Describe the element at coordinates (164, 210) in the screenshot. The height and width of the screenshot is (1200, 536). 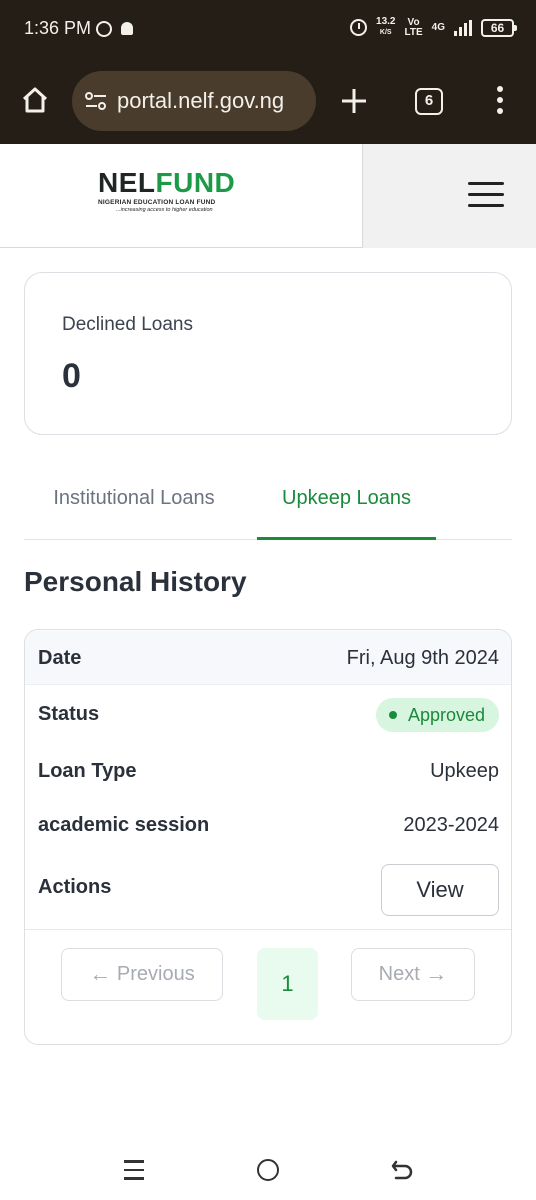
I see `logo-tagline: ...increasing access to higher education` at that location.